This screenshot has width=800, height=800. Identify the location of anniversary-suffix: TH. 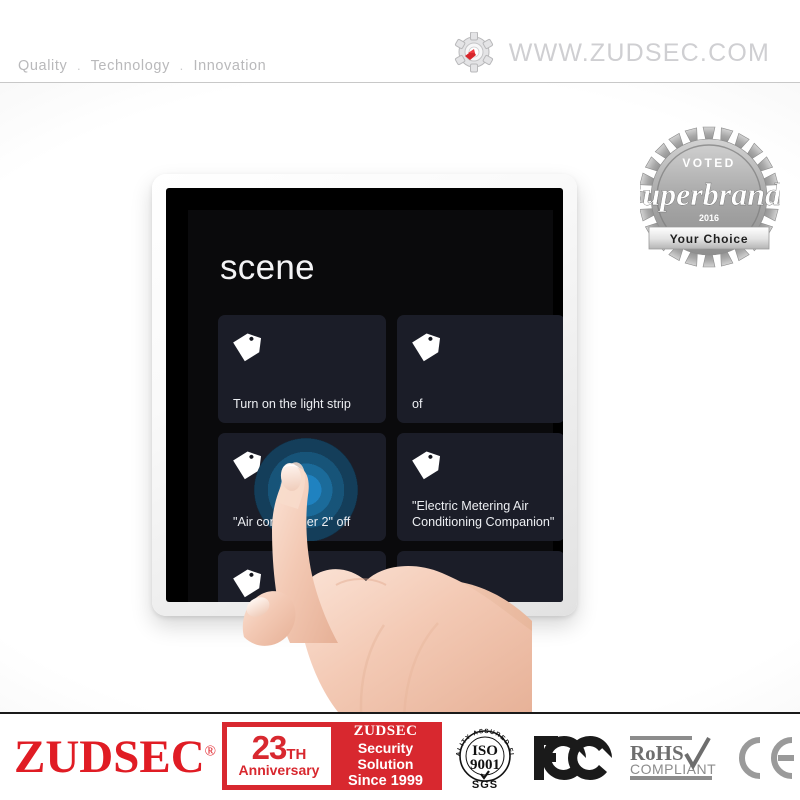
(296, 755).